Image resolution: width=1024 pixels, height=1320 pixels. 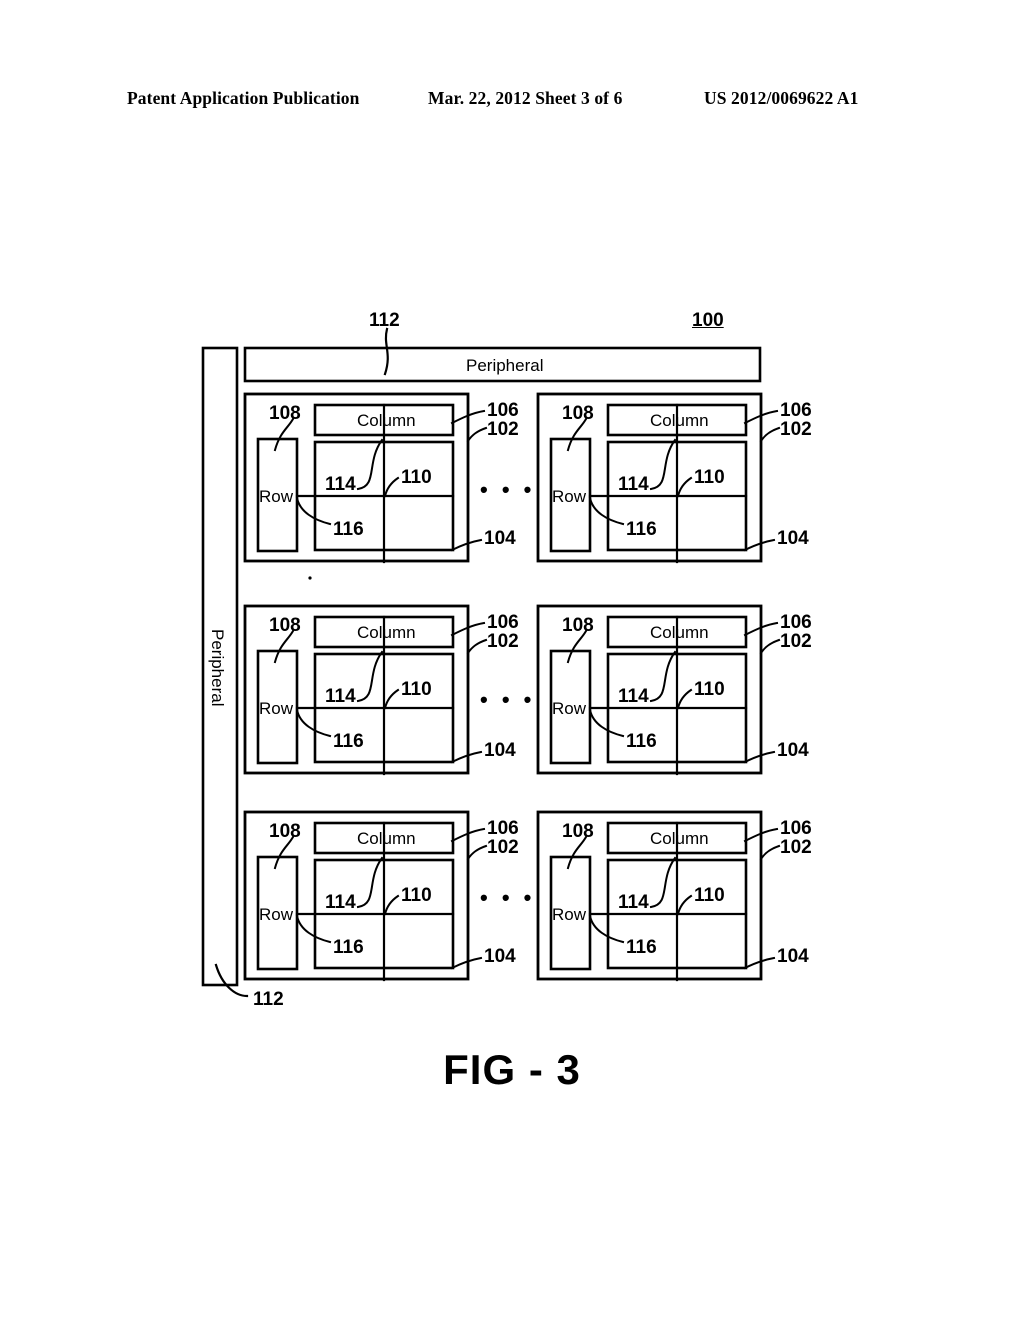 What do you see at coordinates (508, 699) in the screenshot?
I see `ellipsis-row-2: • • •` at bounding box center [508, 699].